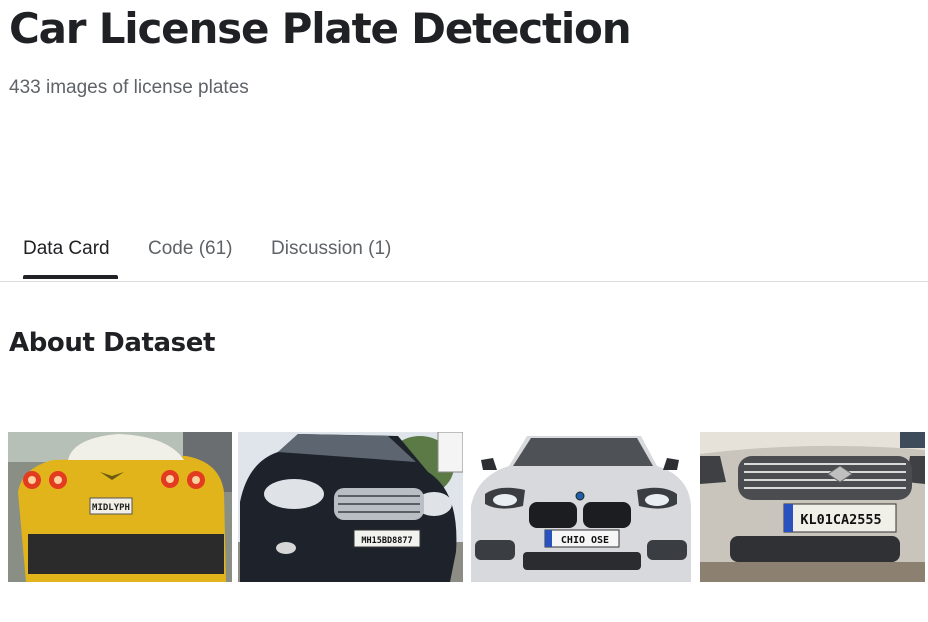 Image resolution: width=928 pixels, height=622 pixels. Describe the element at coordinates (331, 249) in the screenshot. I see `tab-discussion: Discussion (1)` at that location.